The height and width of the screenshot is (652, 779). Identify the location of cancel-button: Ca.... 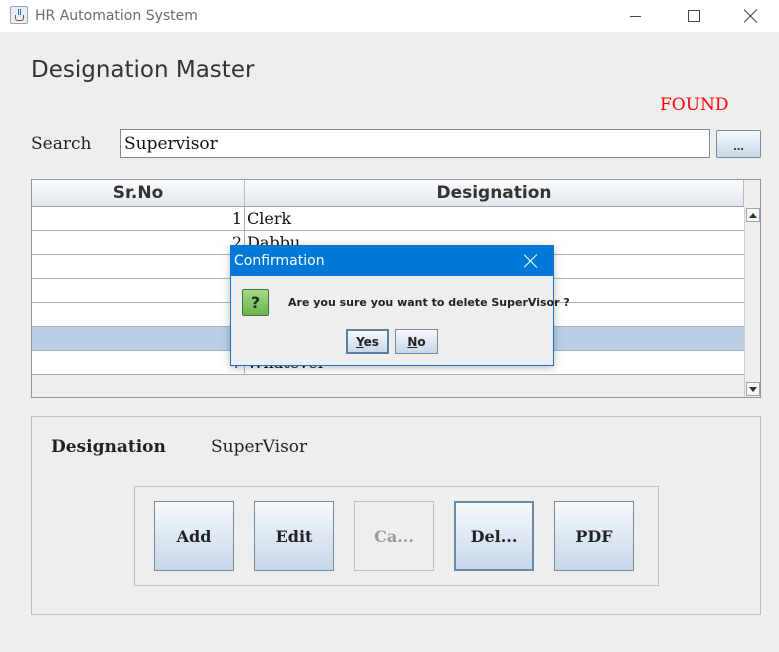
(394, 536).